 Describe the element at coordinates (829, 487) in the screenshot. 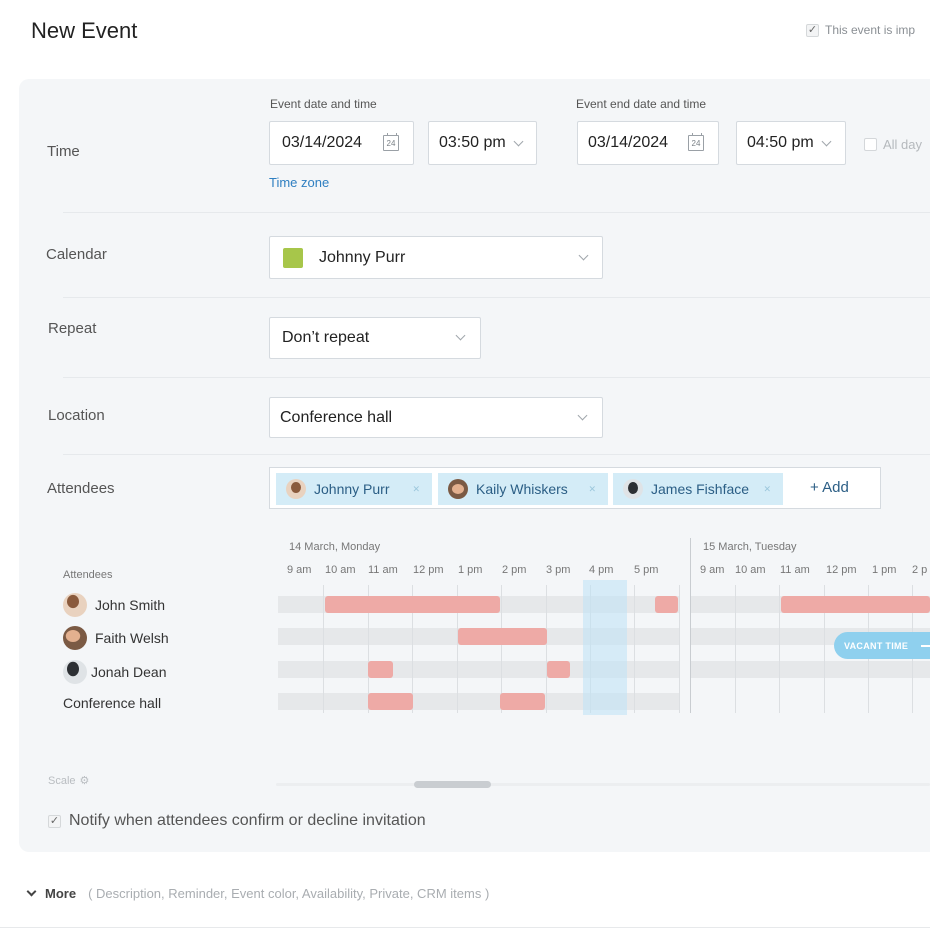

I see `add-attendee-button: + Add` at that location.